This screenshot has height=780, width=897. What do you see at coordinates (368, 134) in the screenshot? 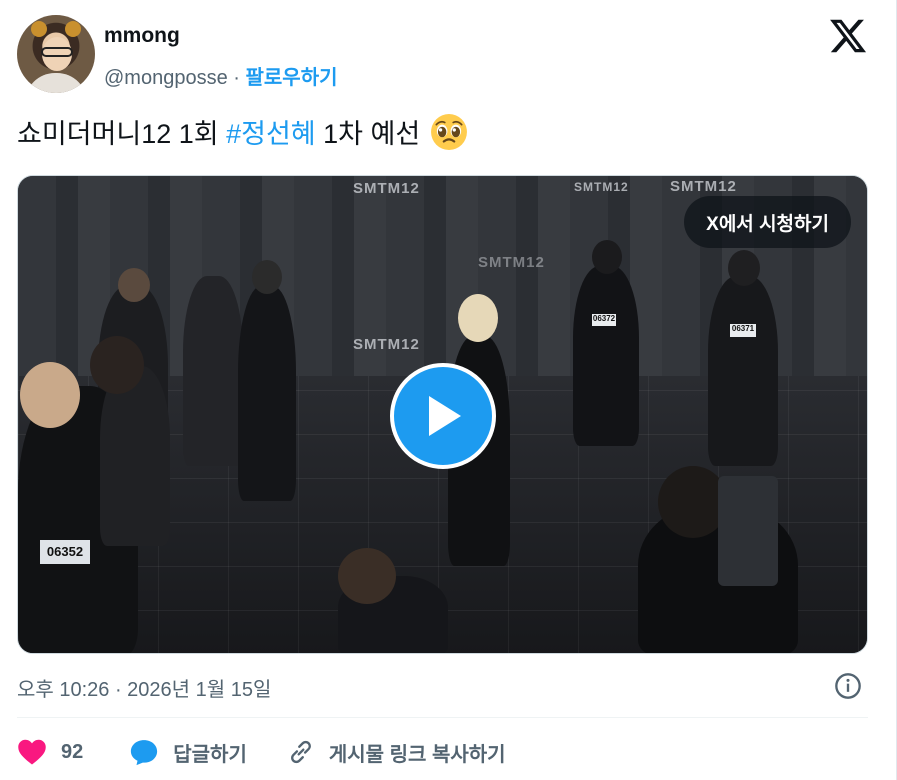
I see `tweet-text-after: 1차 예선` at bounding box center [368, 134].